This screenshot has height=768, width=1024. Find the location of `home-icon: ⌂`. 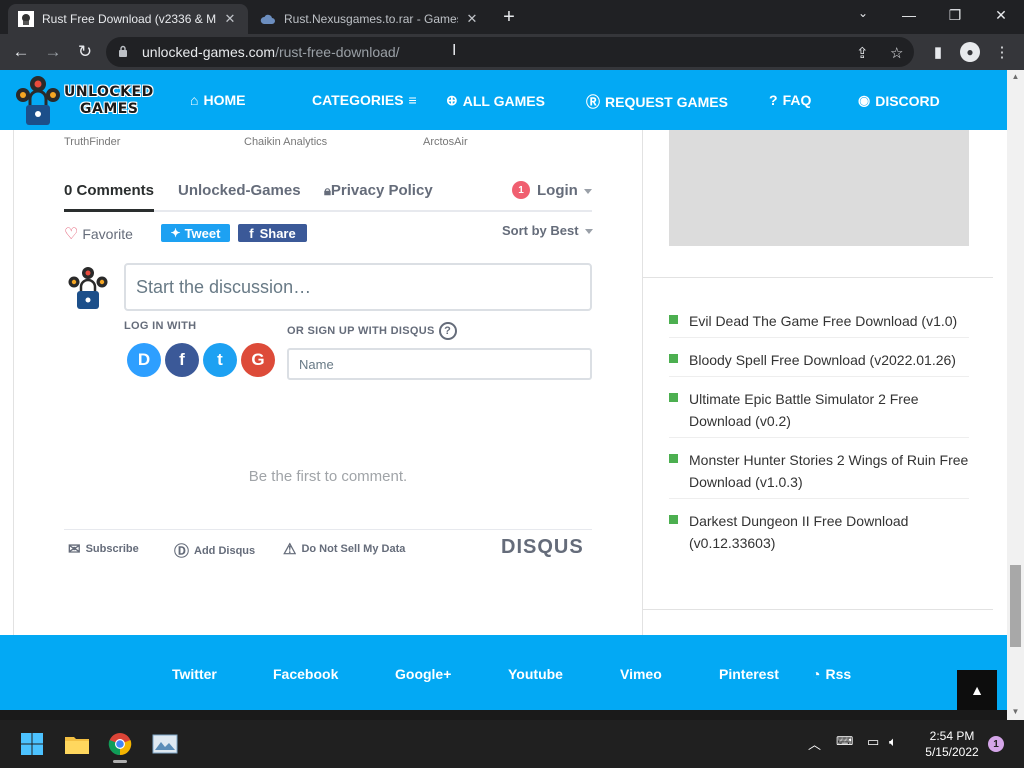

home-icon: ⌂ is located at coordinates (194, 100).